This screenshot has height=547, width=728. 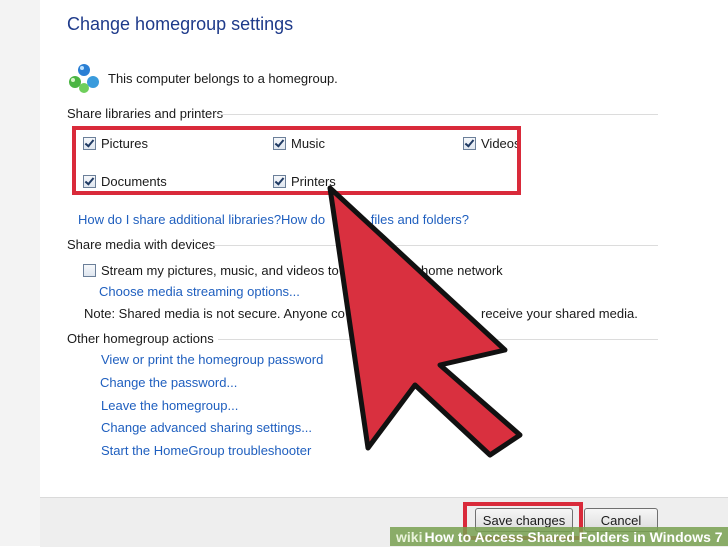 What do you see at coordinates (559, 313) in the screenshot?
I see `media-security-note-tail: receive your shared media.` at bounding box center [559, 313].